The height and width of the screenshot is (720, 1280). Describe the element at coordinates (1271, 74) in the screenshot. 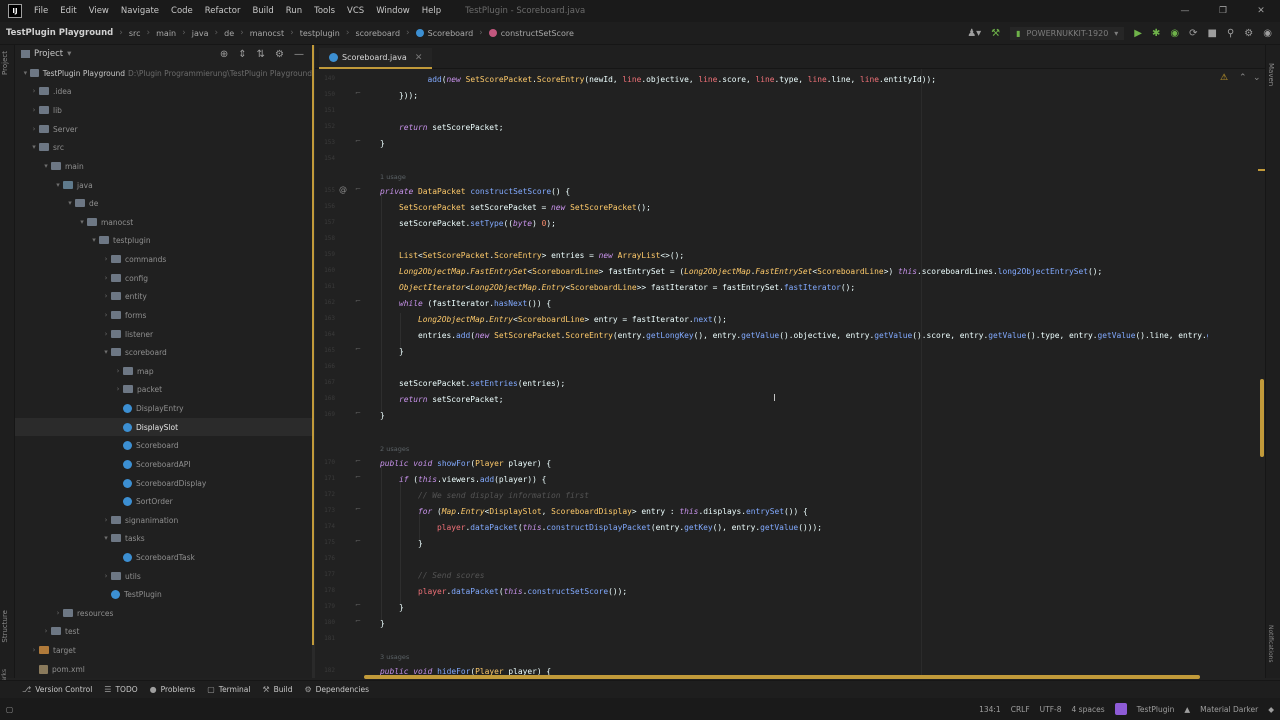

I see `maven-tool-button: Maven` at that location.